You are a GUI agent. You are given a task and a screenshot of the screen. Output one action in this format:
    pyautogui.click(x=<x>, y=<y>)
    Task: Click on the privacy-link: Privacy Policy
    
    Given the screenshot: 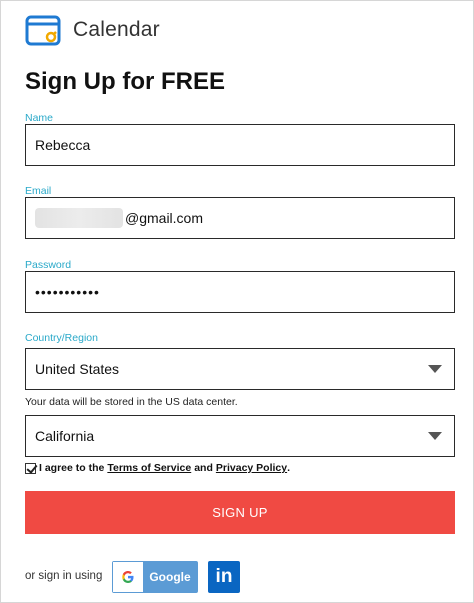 What is the action you would take?
    pyautogui.click(x=251, y=468)
    